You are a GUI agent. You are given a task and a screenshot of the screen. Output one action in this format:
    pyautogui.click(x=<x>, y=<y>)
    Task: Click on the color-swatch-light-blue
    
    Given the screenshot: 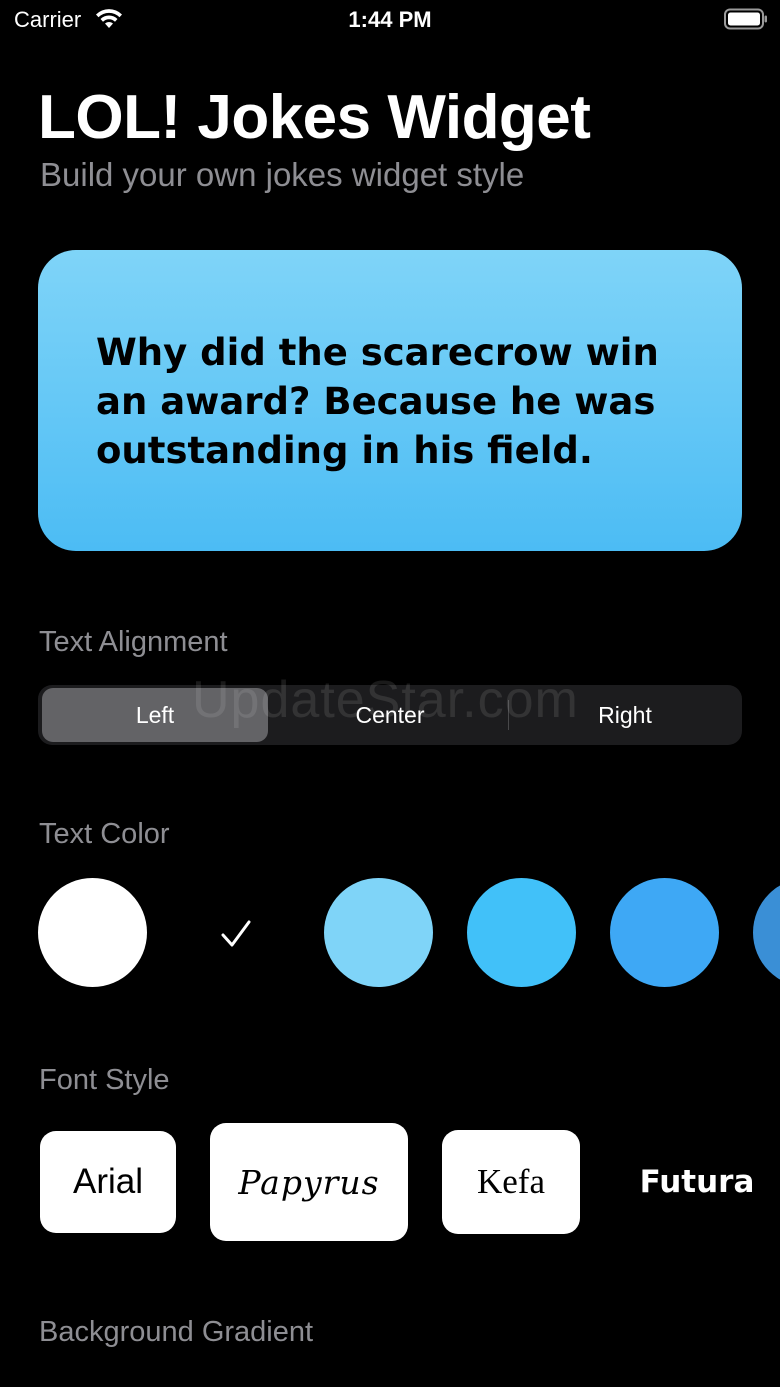 What is the action you would take?
    pyautogui.click(x=378, y=932)
    